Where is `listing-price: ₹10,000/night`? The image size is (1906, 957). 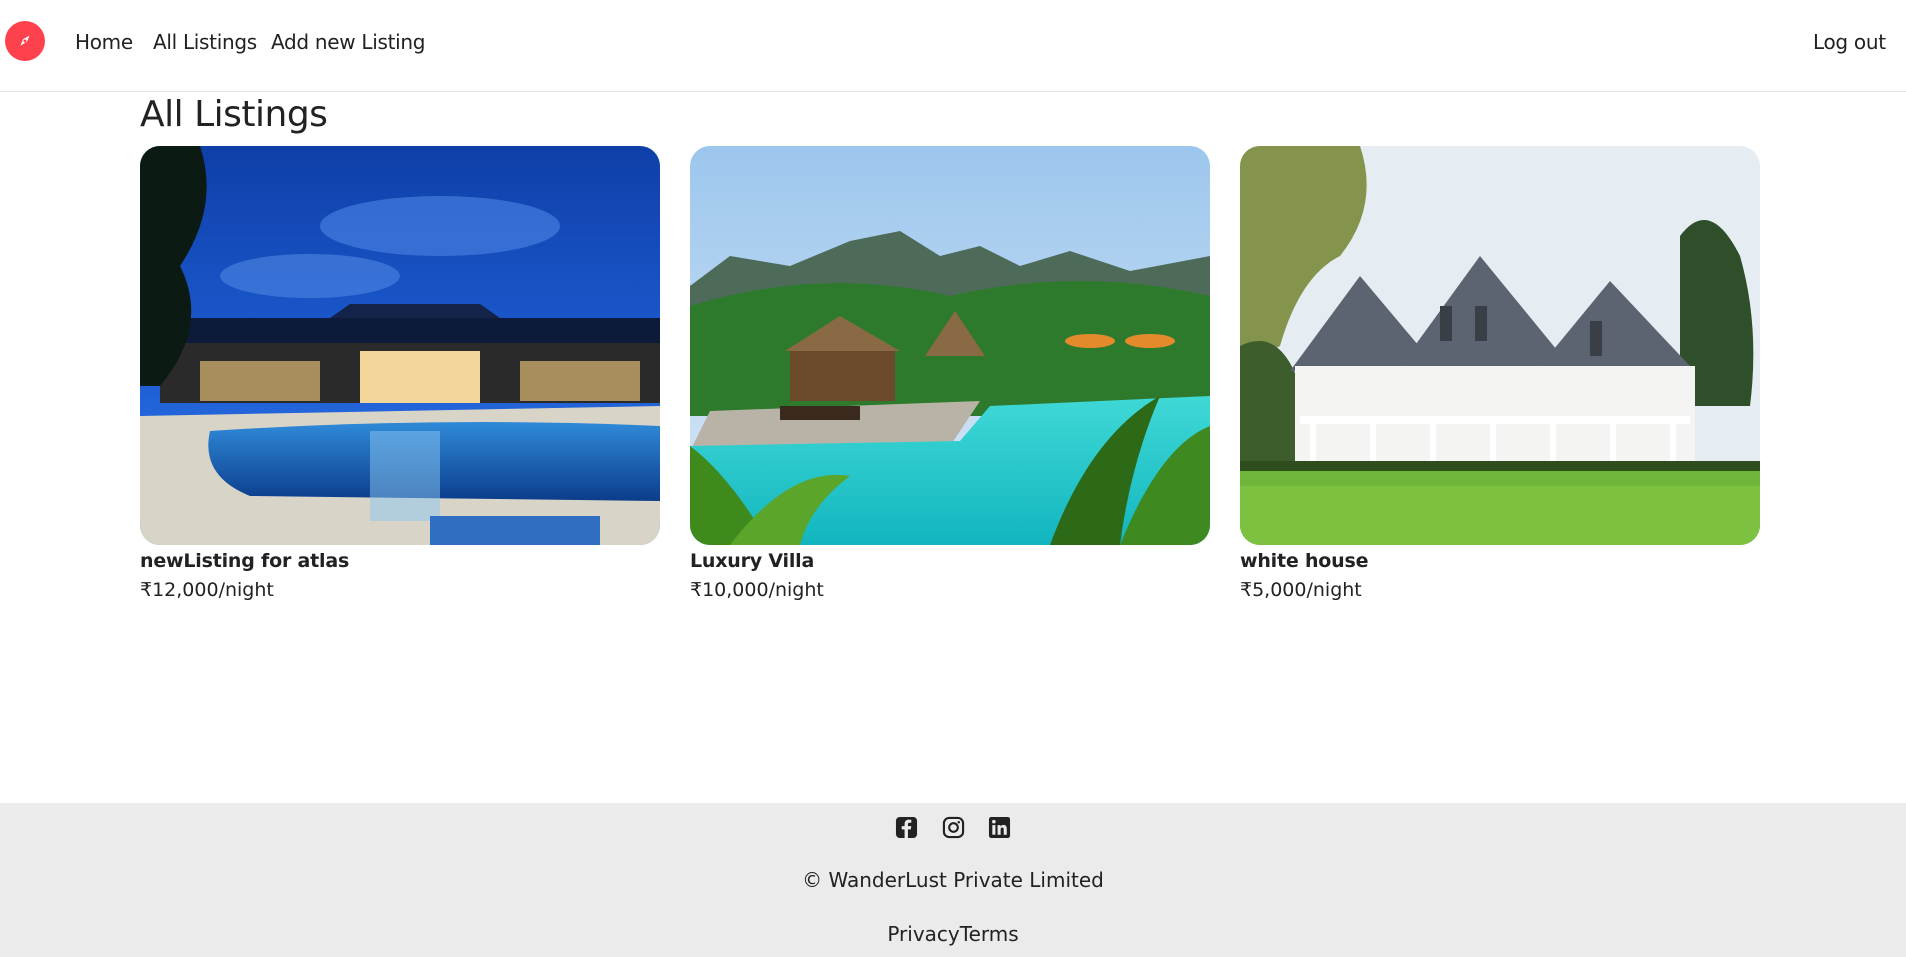
listing-price: ₹10,000/night is located at coordinates (757, 590).